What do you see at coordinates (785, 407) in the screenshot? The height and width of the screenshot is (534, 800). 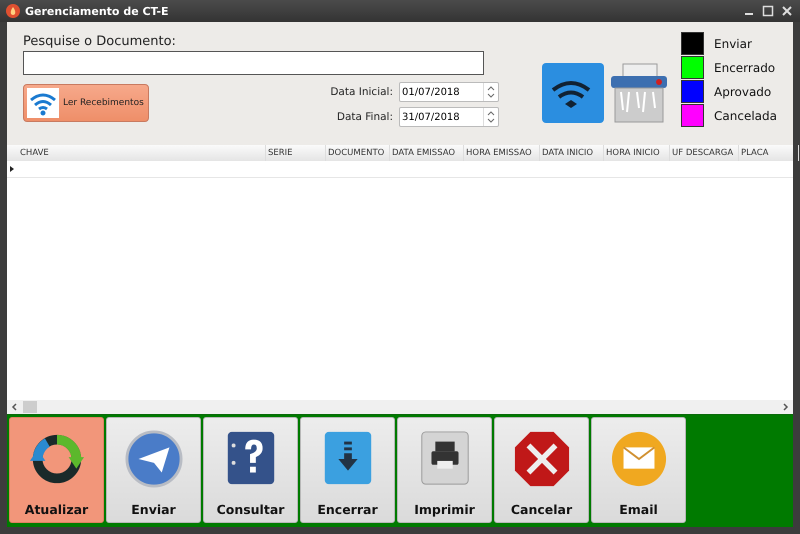 I see `scroll-right-icon` at bounding box center [785, 407].